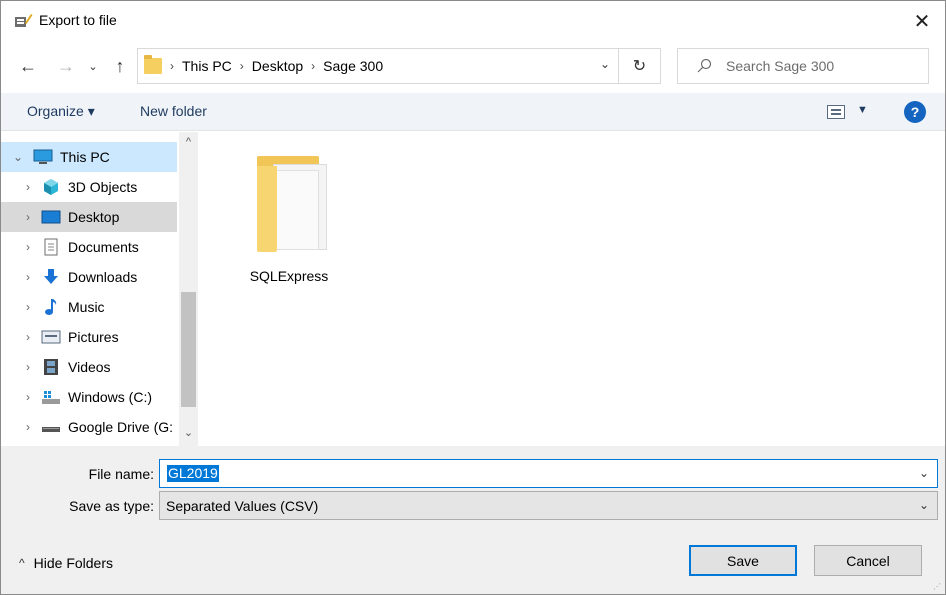  Describe the element at coordinates (473, 21) in the screenshot. I see `title-bar: Export to file ✕` at that location.